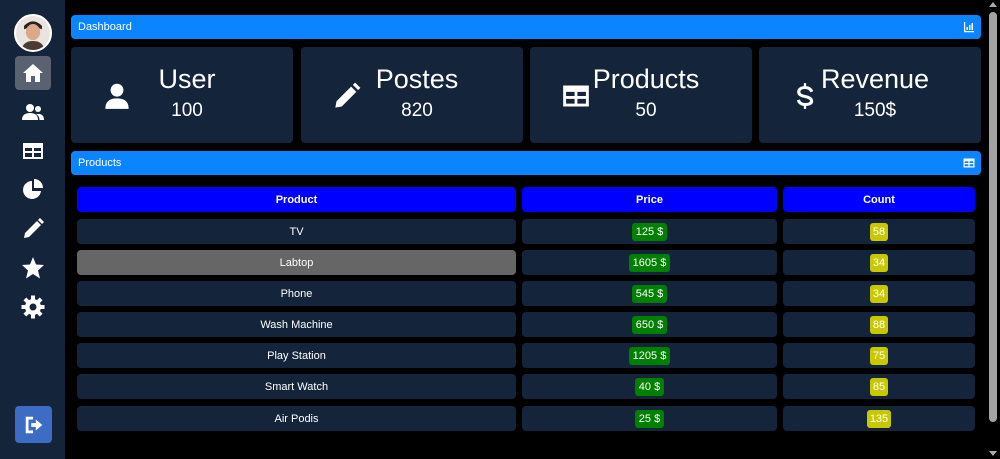 This screenshot has width=1000, height=459. I want to click on price-badge: 1205 $, so click(649, 355).